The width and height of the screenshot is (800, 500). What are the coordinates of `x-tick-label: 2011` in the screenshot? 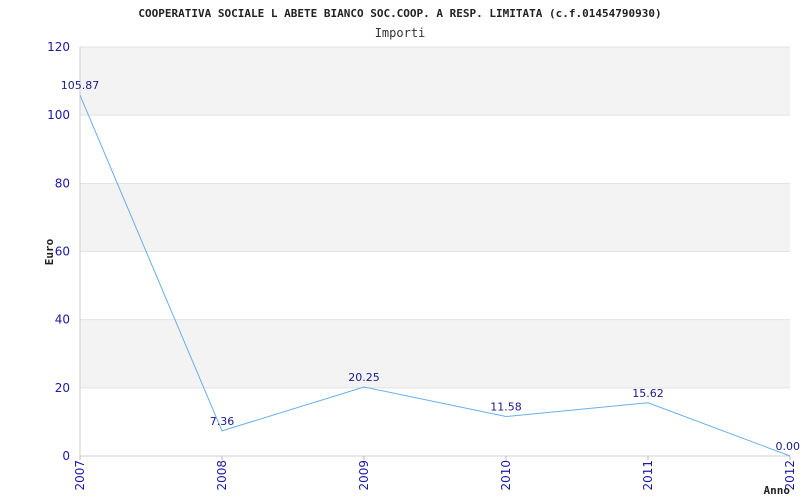 It's located at (648, 475).